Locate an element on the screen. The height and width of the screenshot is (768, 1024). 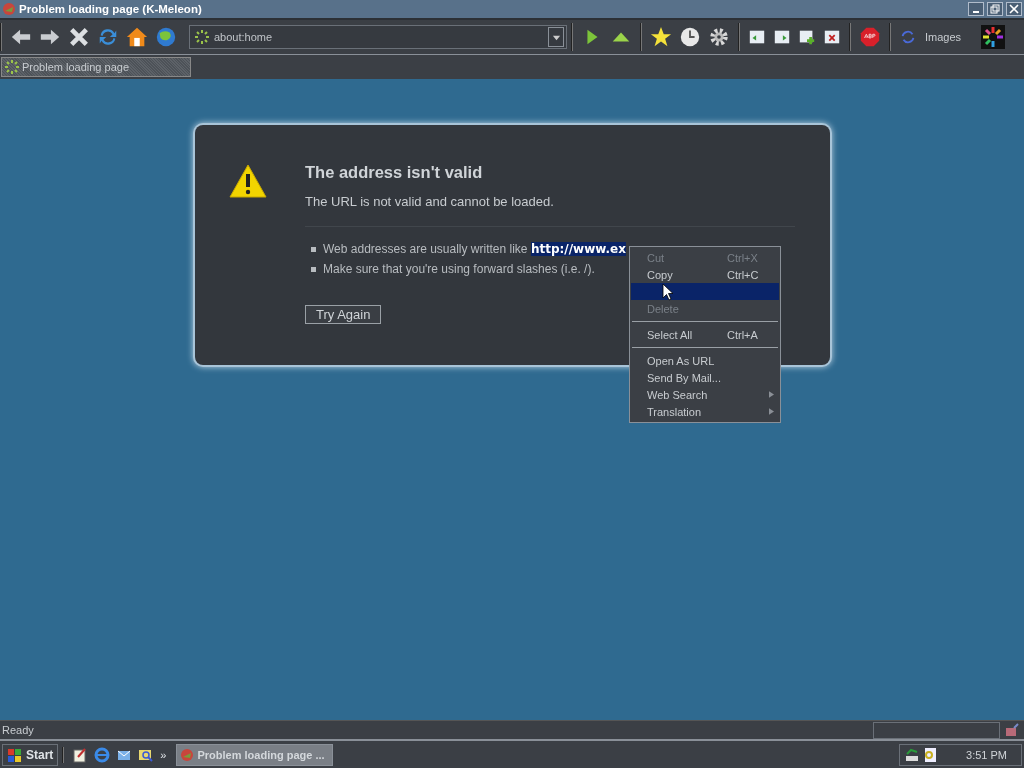
window-left-icon is located at coordinates (757, 37).